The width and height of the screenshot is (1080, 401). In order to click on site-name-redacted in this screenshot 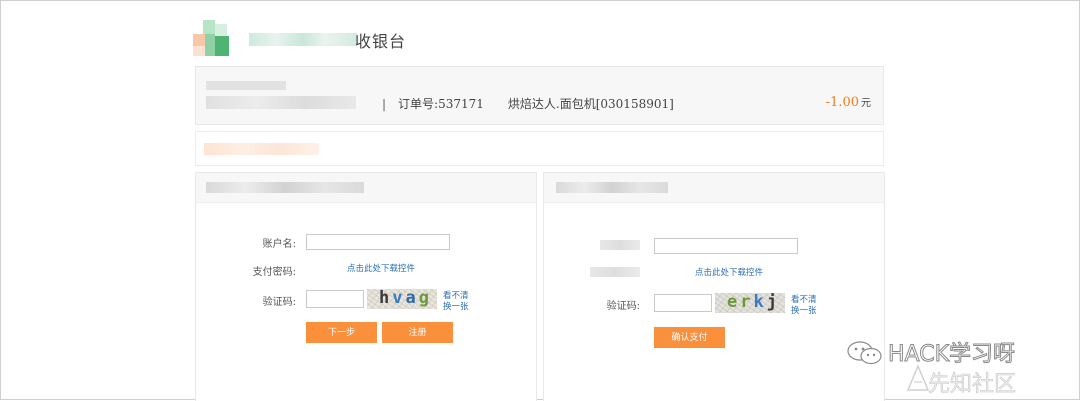, I will do `click(303, 39)`.